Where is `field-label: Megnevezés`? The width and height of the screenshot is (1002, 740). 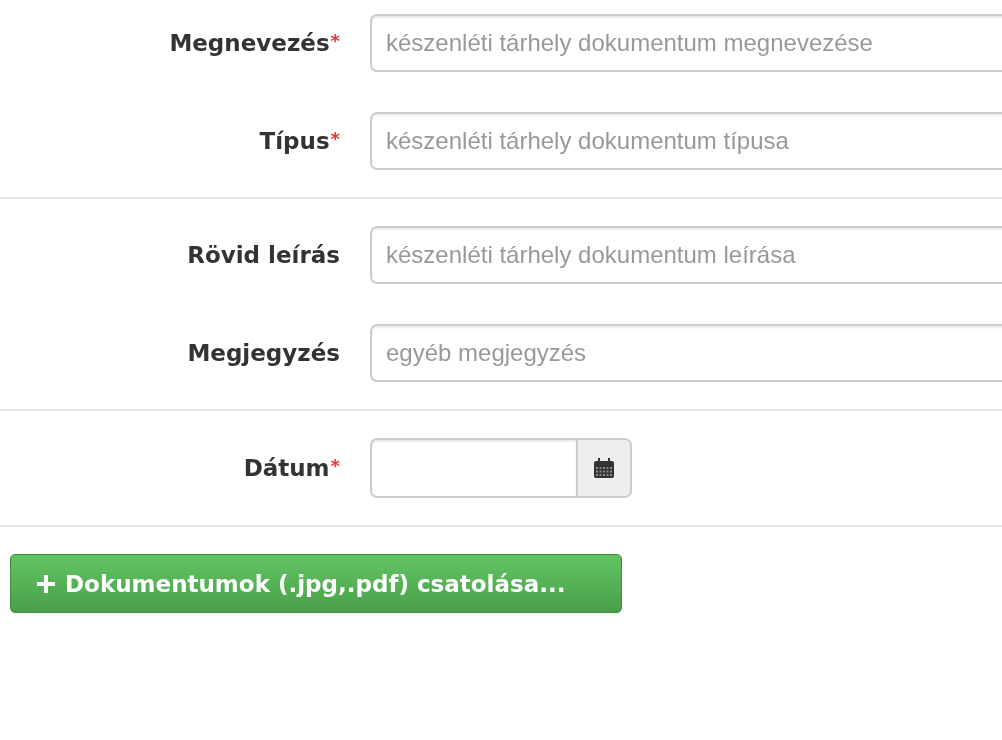 field-label: Megnevezés is located at coordinates (249, 43).